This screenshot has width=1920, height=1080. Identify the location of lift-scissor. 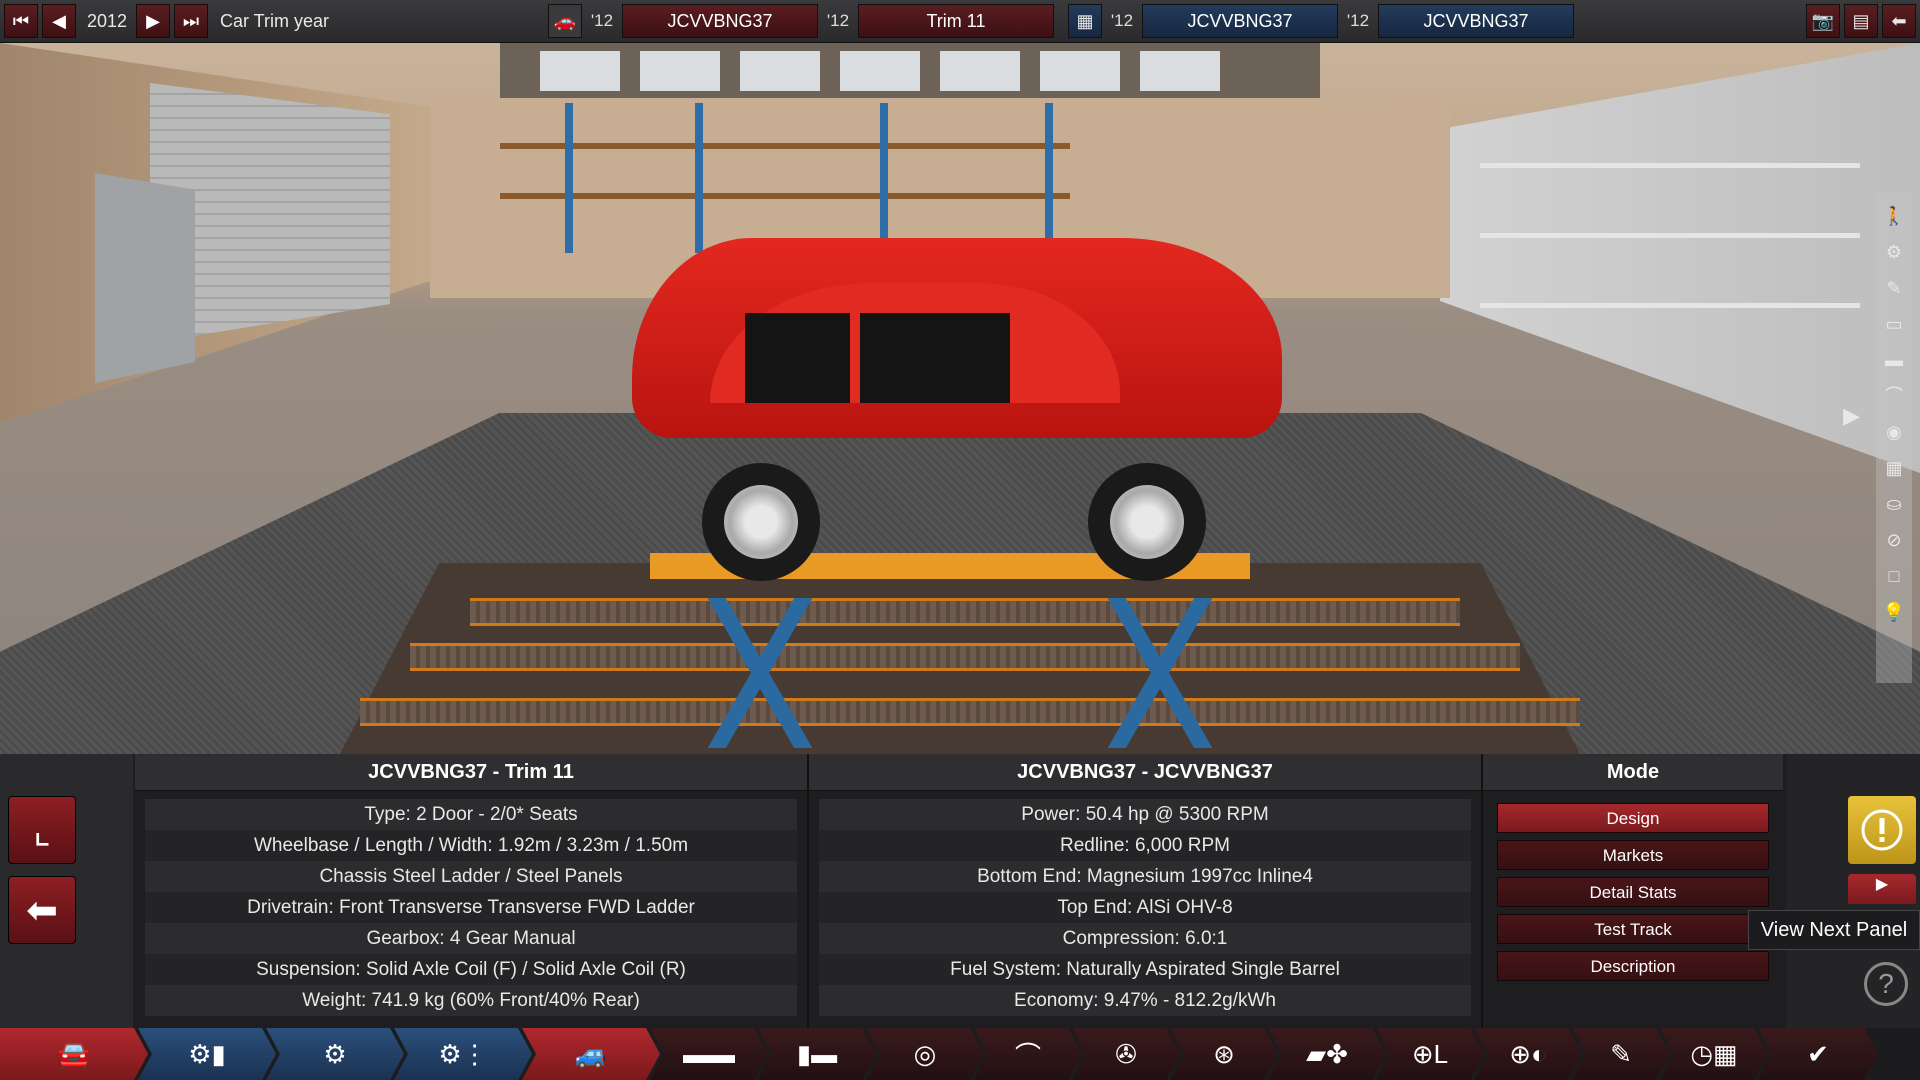
(1160, 673).